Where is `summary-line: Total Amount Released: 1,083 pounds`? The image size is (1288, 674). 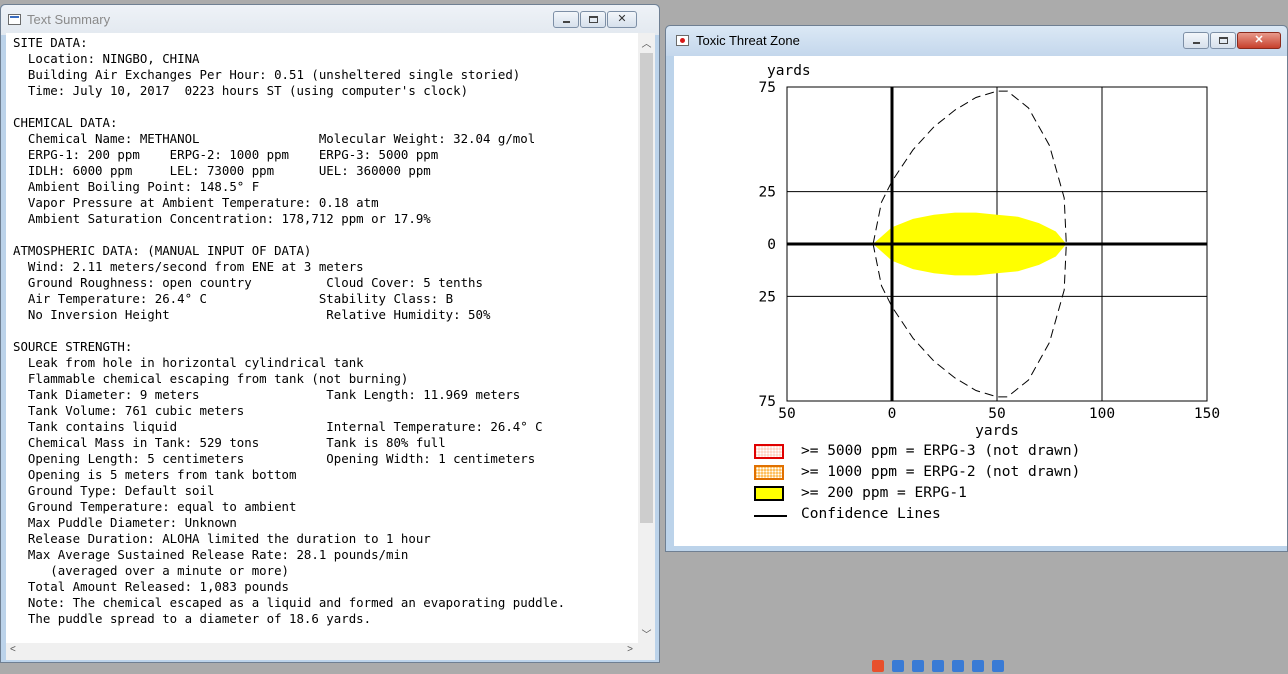
summary-line: Total Amount Released: 1,083 pounds is located at coordinates (151, 586).